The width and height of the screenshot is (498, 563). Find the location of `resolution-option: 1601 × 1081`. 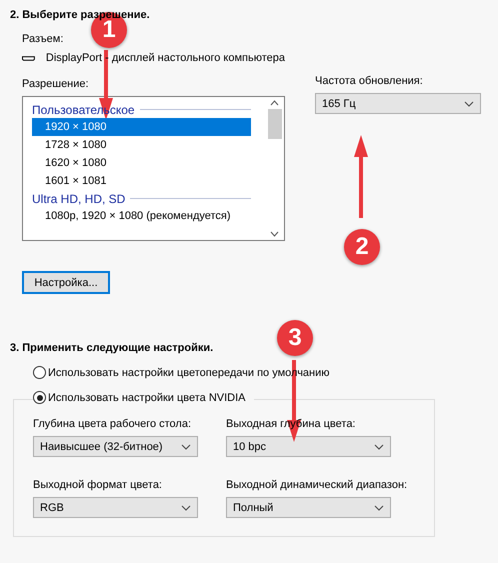

resolution-option: 1601 × 1081 is located at coordinates (141, 181).